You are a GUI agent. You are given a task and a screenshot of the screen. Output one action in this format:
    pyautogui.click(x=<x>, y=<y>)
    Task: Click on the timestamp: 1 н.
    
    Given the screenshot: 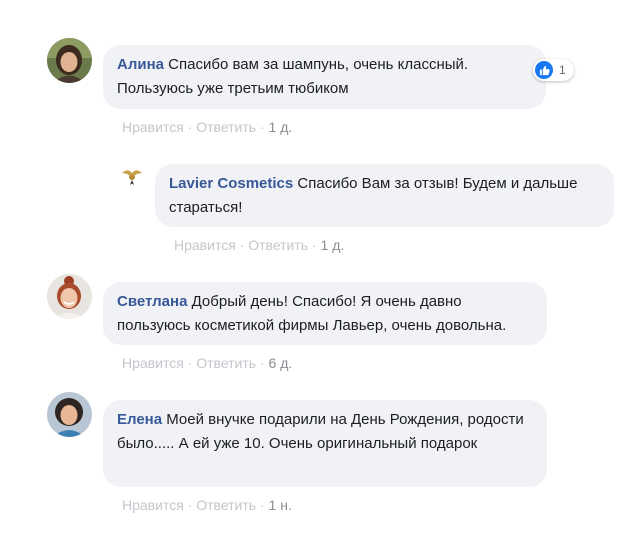 What is the action you would take?
    pyautogui.click(x=280, y=505)
    